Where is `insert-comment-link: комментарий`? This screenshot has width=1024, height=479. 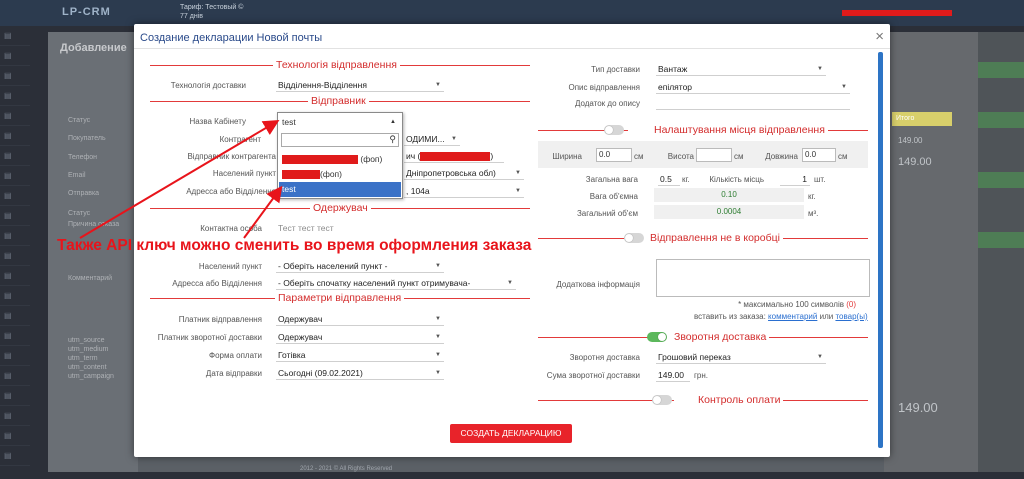
insert-comment-link: комментарий is located at coordinates (792, 316).